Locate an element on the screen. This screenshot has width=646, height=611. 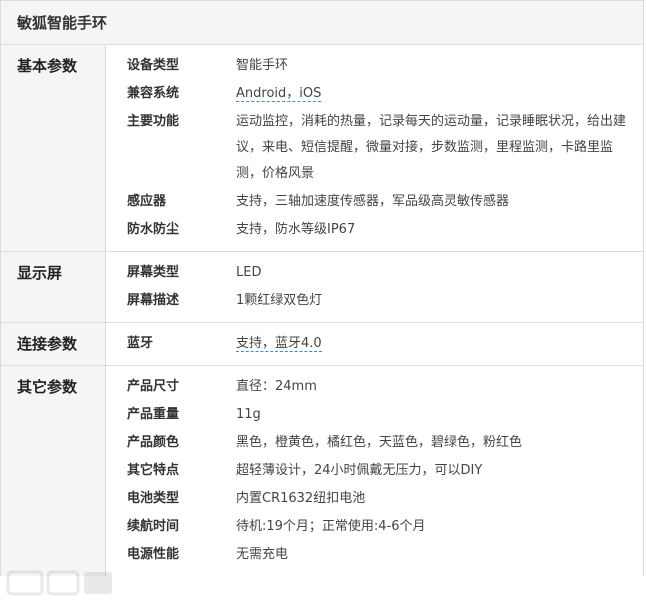
spec-row: 屏幕描述 1颗红绿双色灯 is located at coordinates (374, 300).